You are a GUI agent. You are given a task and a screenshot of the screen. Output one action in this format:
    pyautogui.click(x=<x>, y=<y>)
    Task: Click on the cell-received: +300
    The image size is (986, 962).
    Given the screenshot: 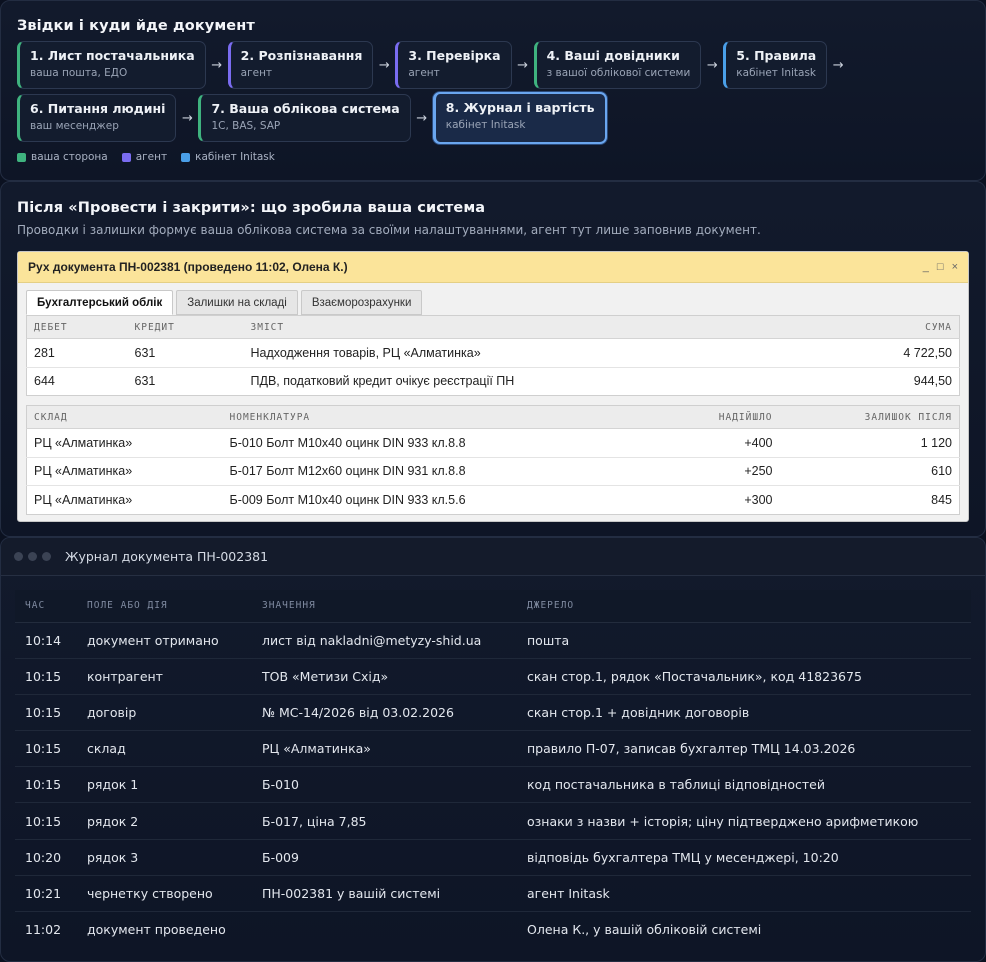 What is the action you would take?
    pyautogui.click(x=724, y=499)
    